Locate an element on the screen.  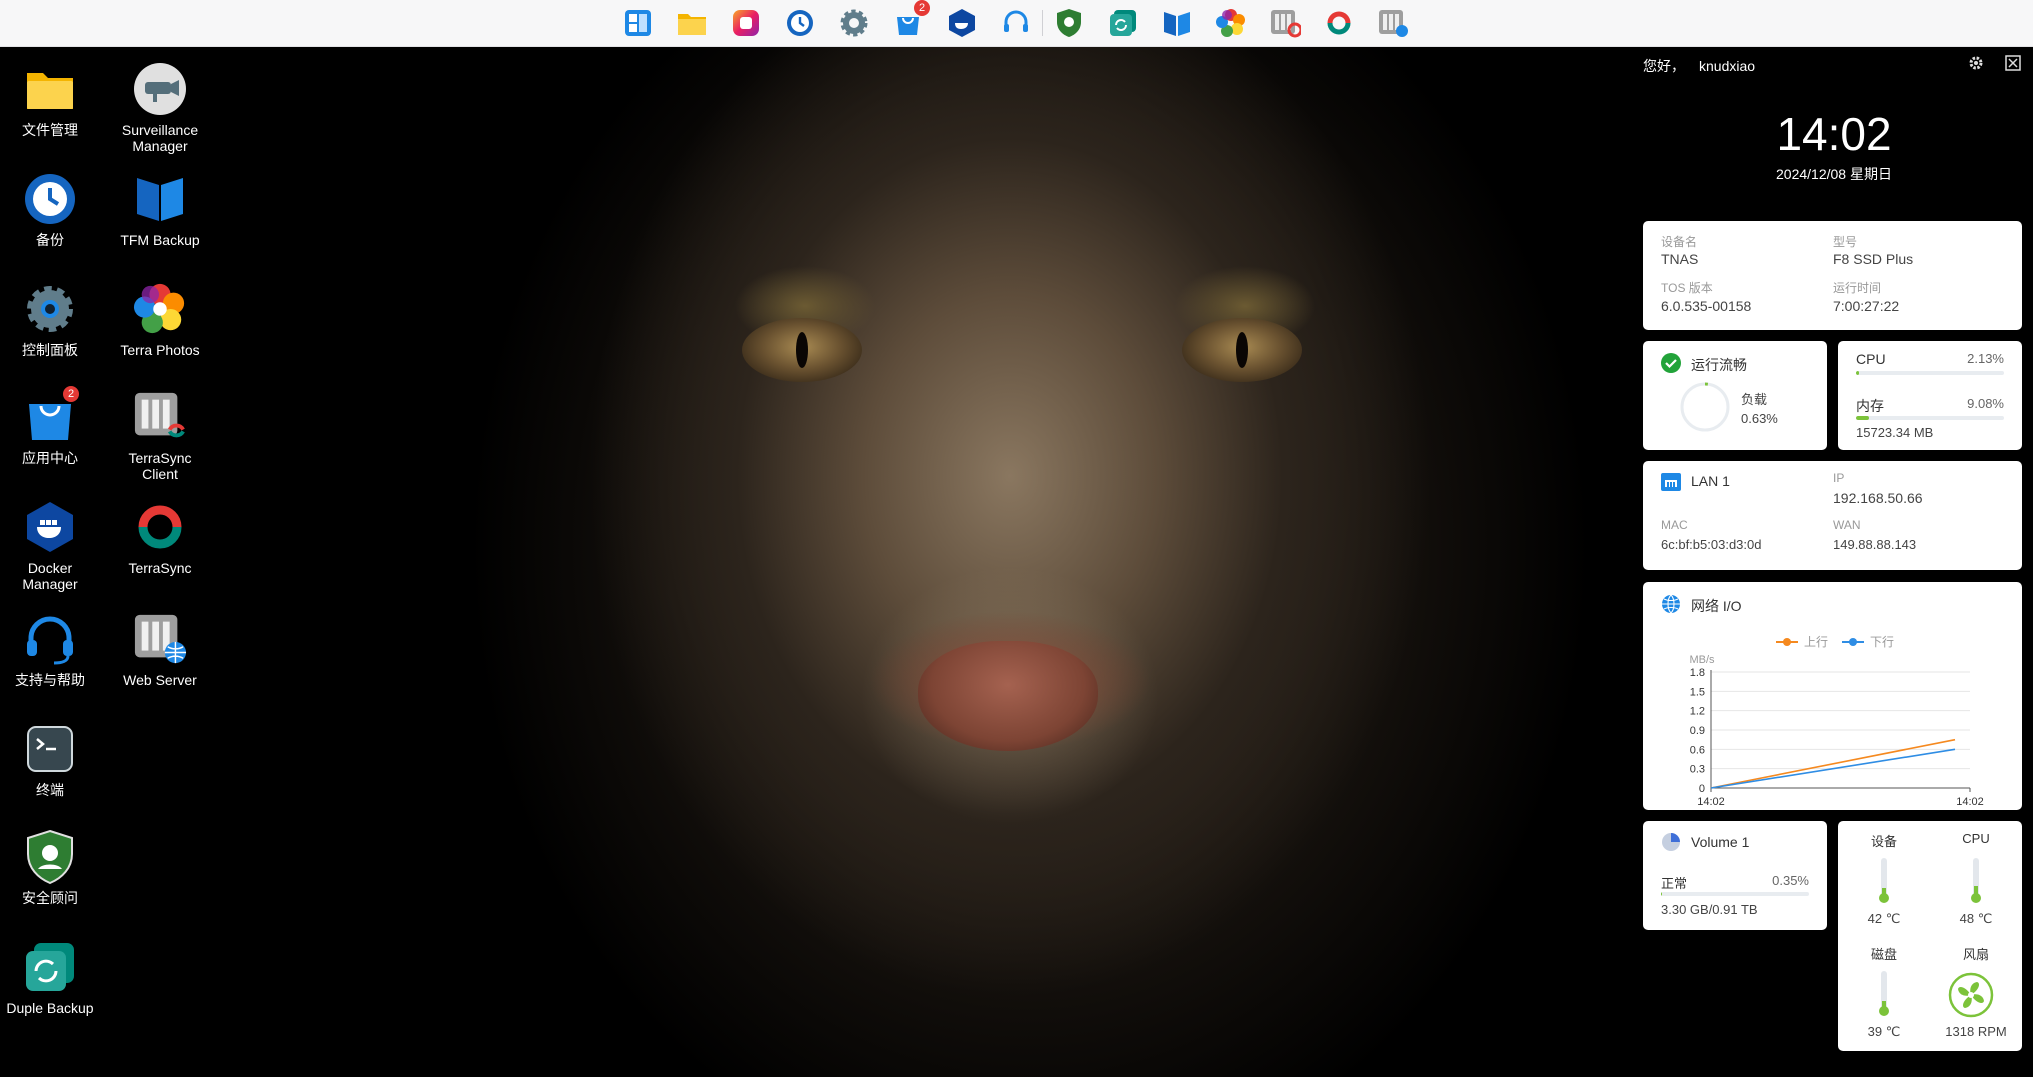
clock-date: 2024/12/08 星期日 is located at coordinates (1834, 174).